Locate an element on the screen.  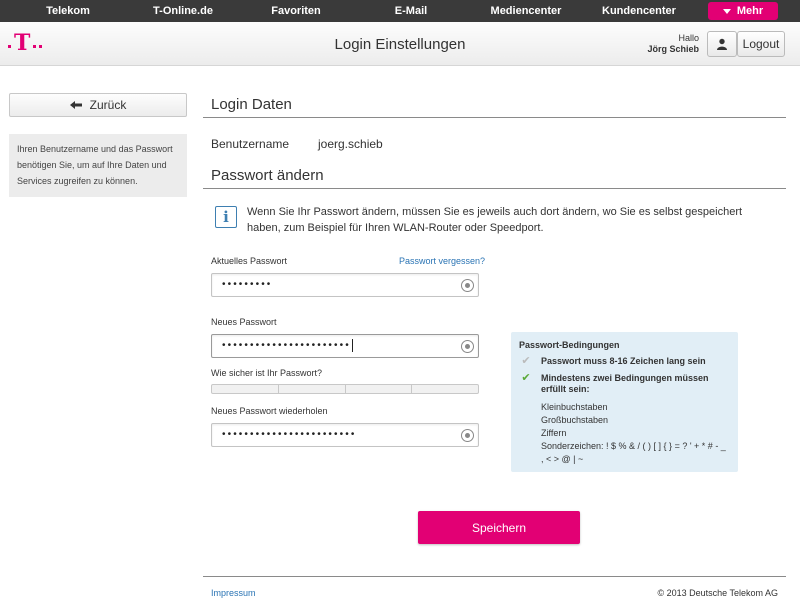
user-icon is located at coordinates (722, 44).